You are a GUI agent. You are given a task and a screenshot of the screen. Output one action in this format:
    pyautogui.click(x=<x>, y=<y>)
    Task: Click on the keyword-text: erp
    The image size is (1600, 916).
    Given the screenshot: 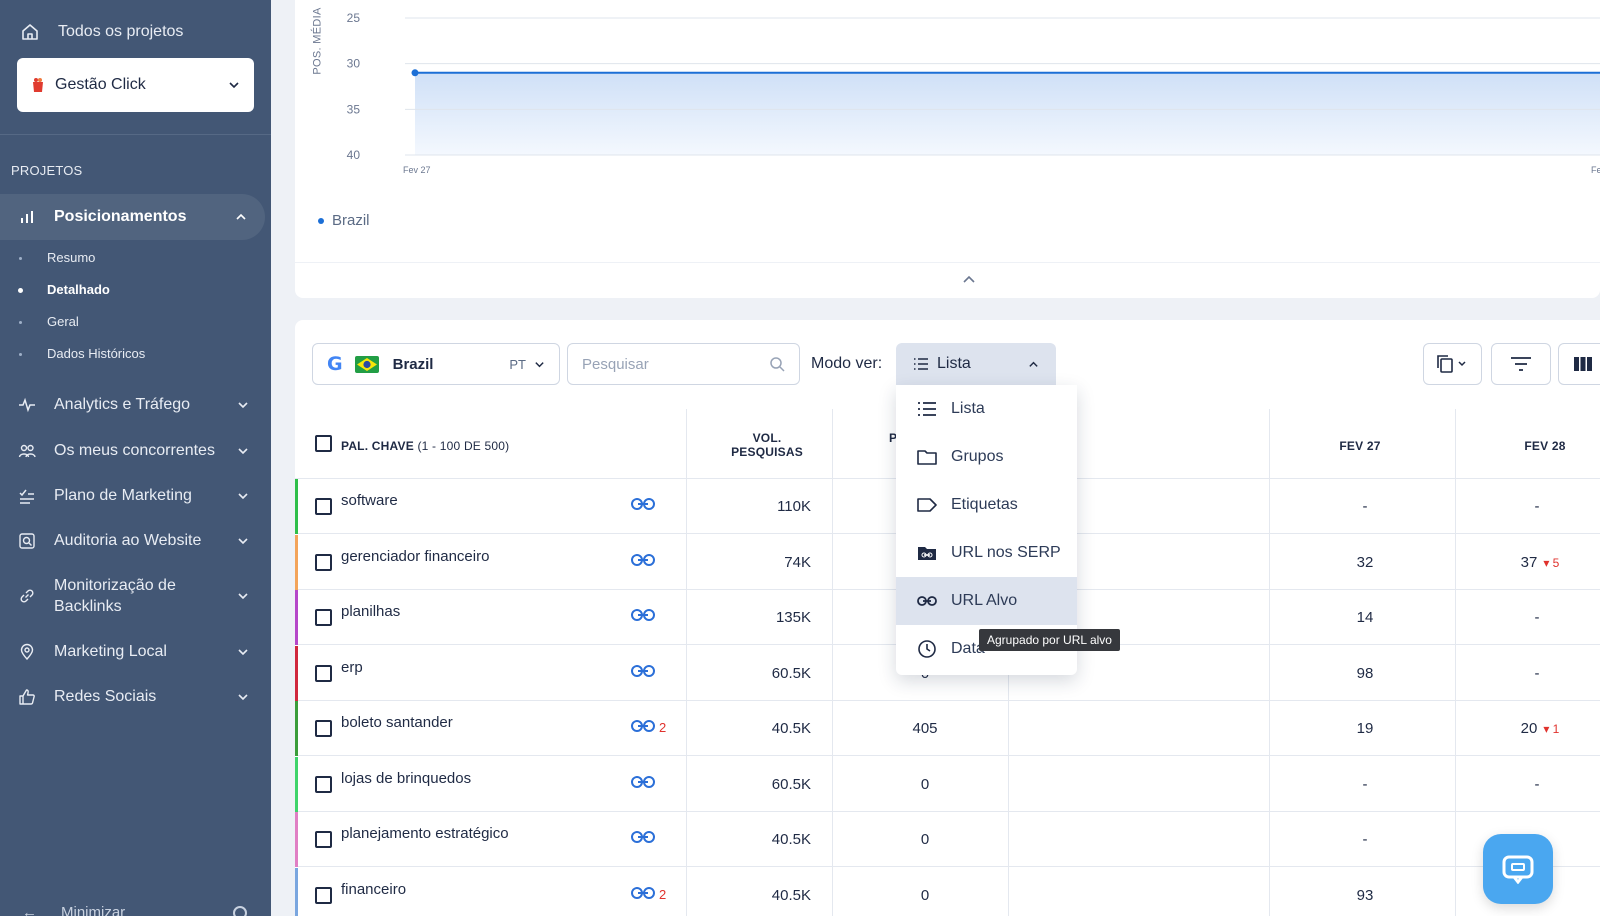 What is the action you would take?
    pyautogui.click(x=352, y=667)
    